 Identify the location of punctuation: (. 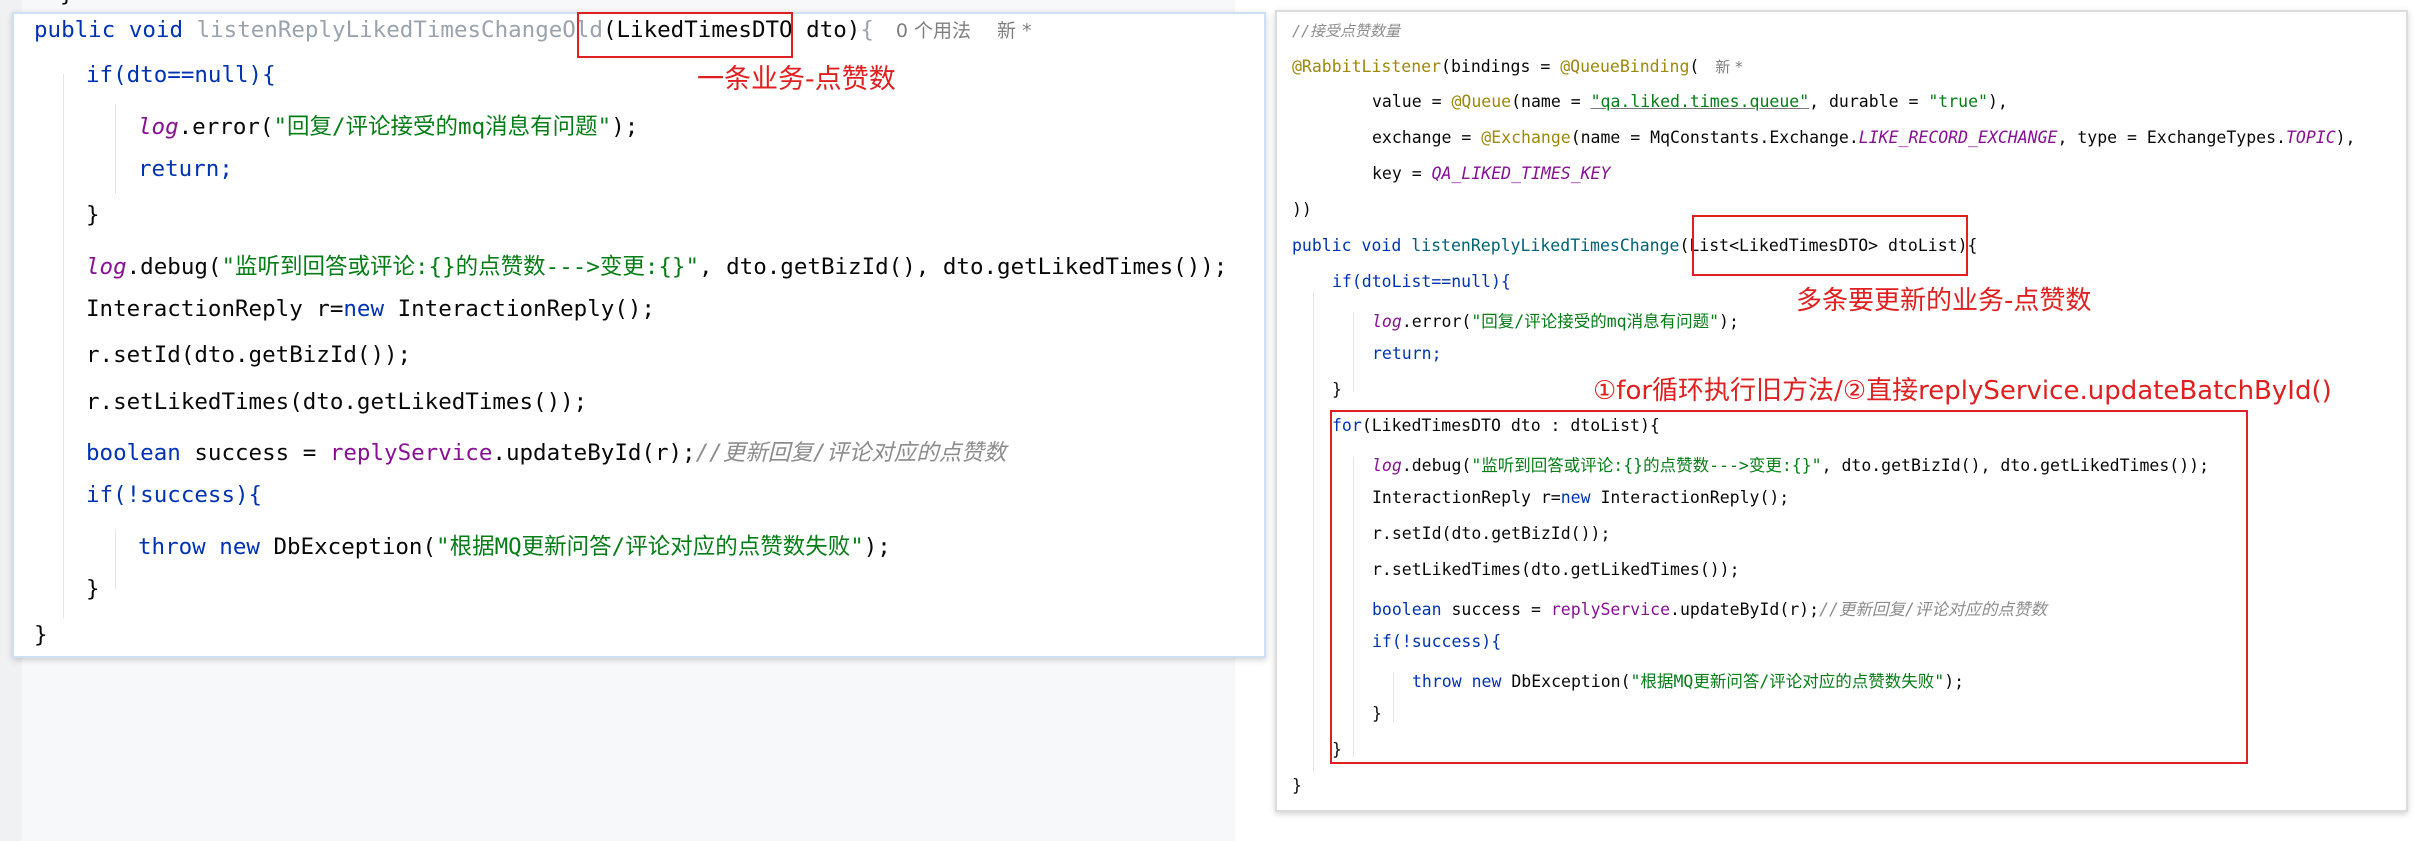
(1694, 66).